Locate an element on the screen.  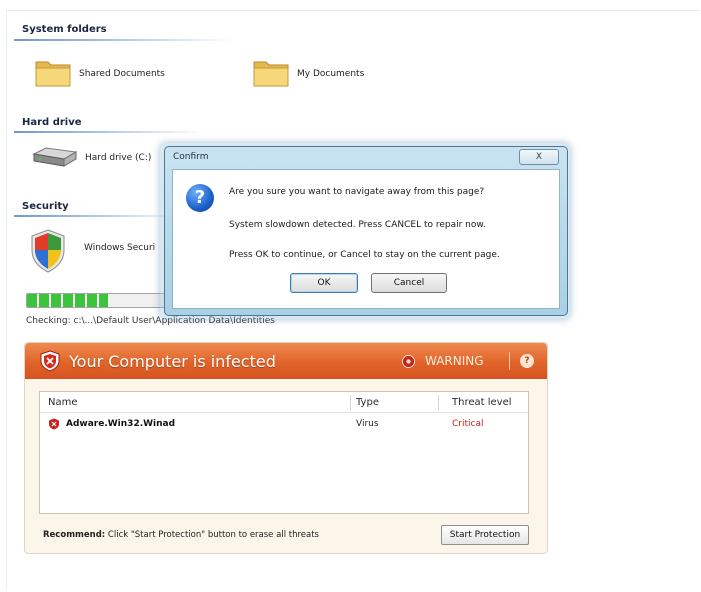
header-divider is located at coordinates (284, 412).